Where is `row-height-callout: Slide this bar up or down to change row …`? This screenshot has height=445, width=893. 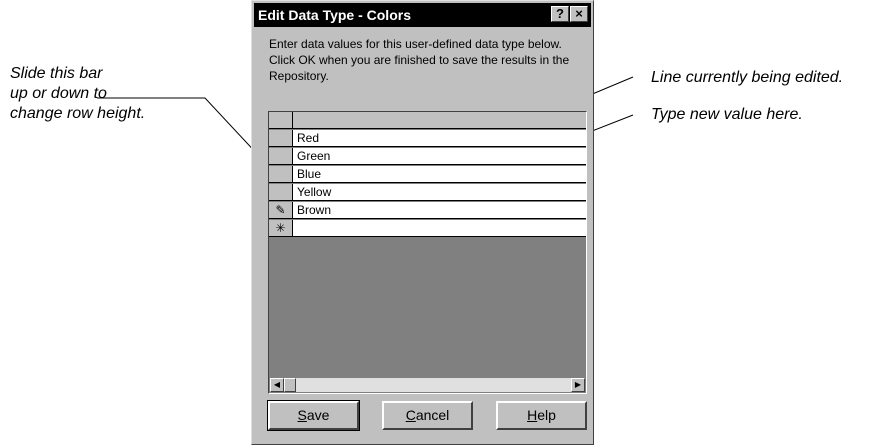
row-height-callout: Slide this bar up or down to change row … is located at coordinates (77, 94).